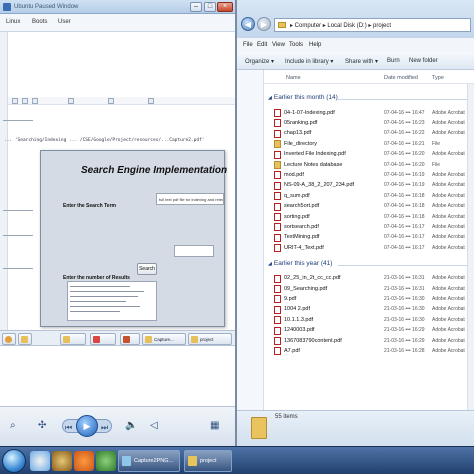  What do you see at coordinates (46, 7) in the screenshot?
I see `left-window-title: Ubuntu Paused Window` at bounding box center [46, 7].